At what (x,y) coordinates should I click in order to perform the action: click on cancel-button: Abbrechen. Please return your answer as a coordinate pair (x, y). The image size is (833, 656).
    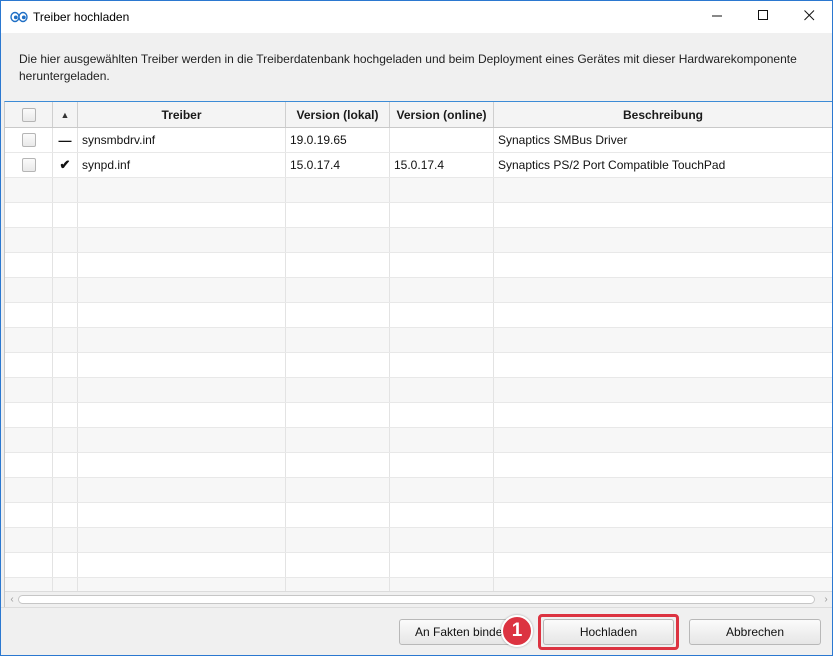
    Looking at the image, I should click on (755, 632).